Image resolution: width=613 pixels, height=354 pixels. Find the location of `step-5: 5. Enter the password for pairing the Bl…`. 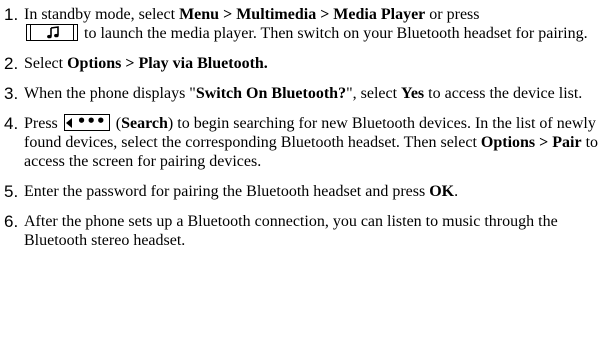

step-5: 5. Enter the password for pairing the Bl… is located at coordinates (304, 191).